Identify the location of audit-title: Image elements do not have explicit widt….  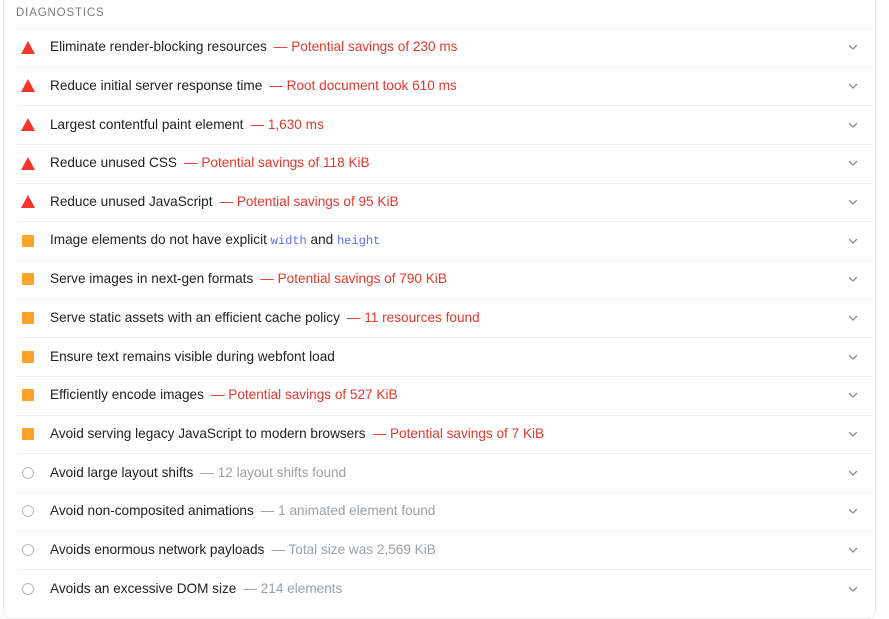
(215, 240).